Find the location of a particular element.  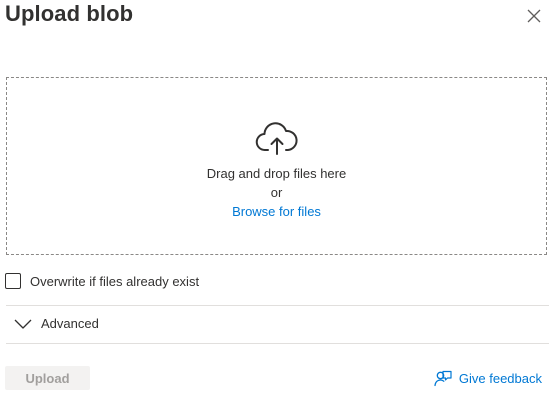

chevron-down-icon is located at coordinates (23, 324).